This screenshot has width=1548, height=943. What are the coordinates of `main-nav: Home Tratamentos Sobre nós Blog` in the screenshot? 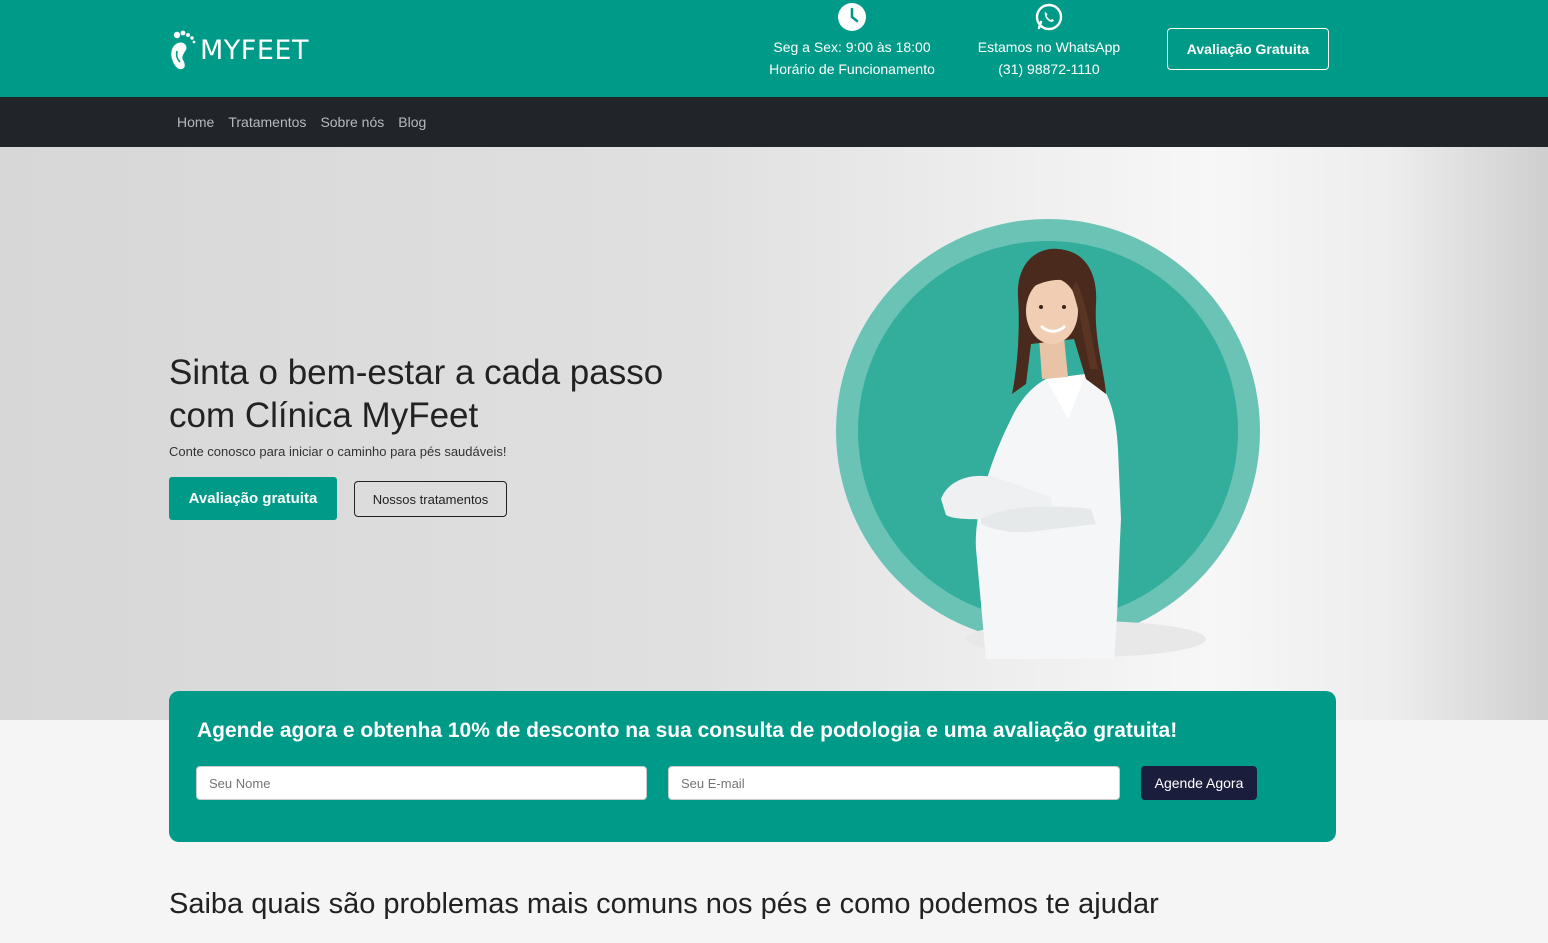 It's located at (774, 122).